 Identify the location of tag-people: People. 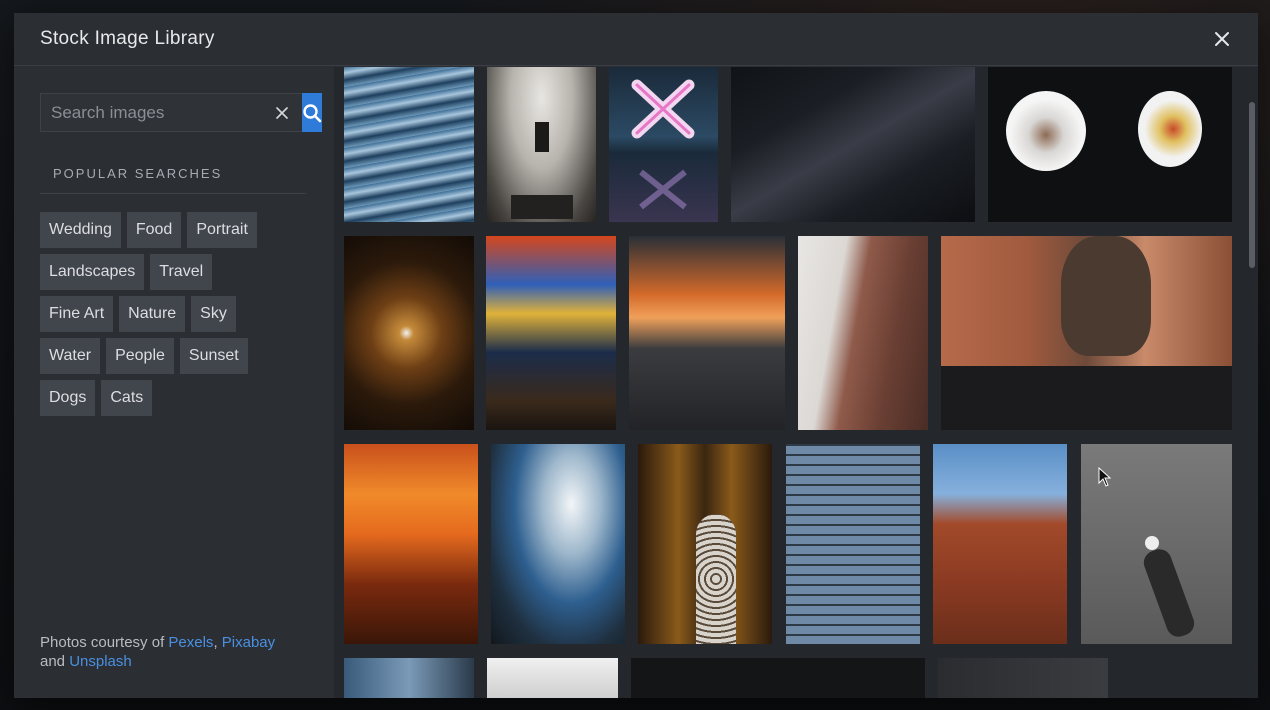
(140, 356).